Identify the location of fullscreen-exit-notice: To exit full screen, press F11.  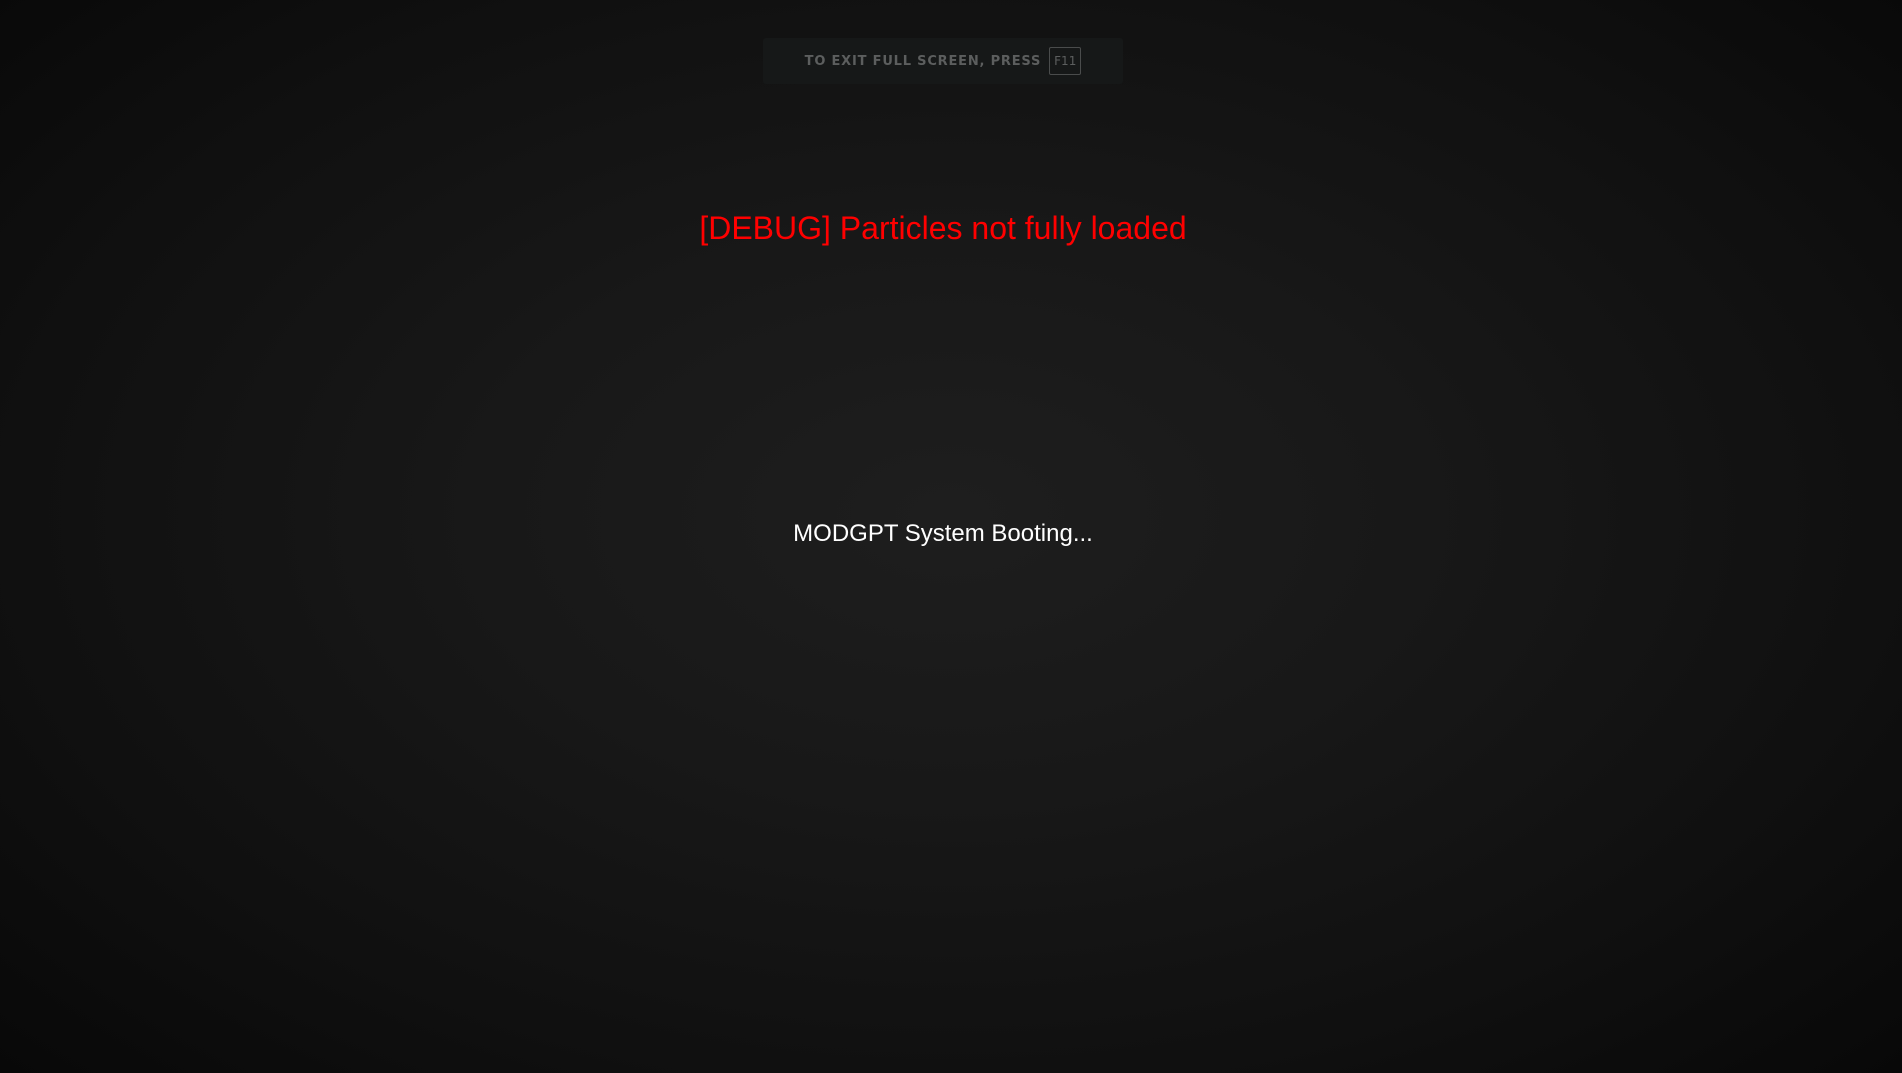
(943, 61).